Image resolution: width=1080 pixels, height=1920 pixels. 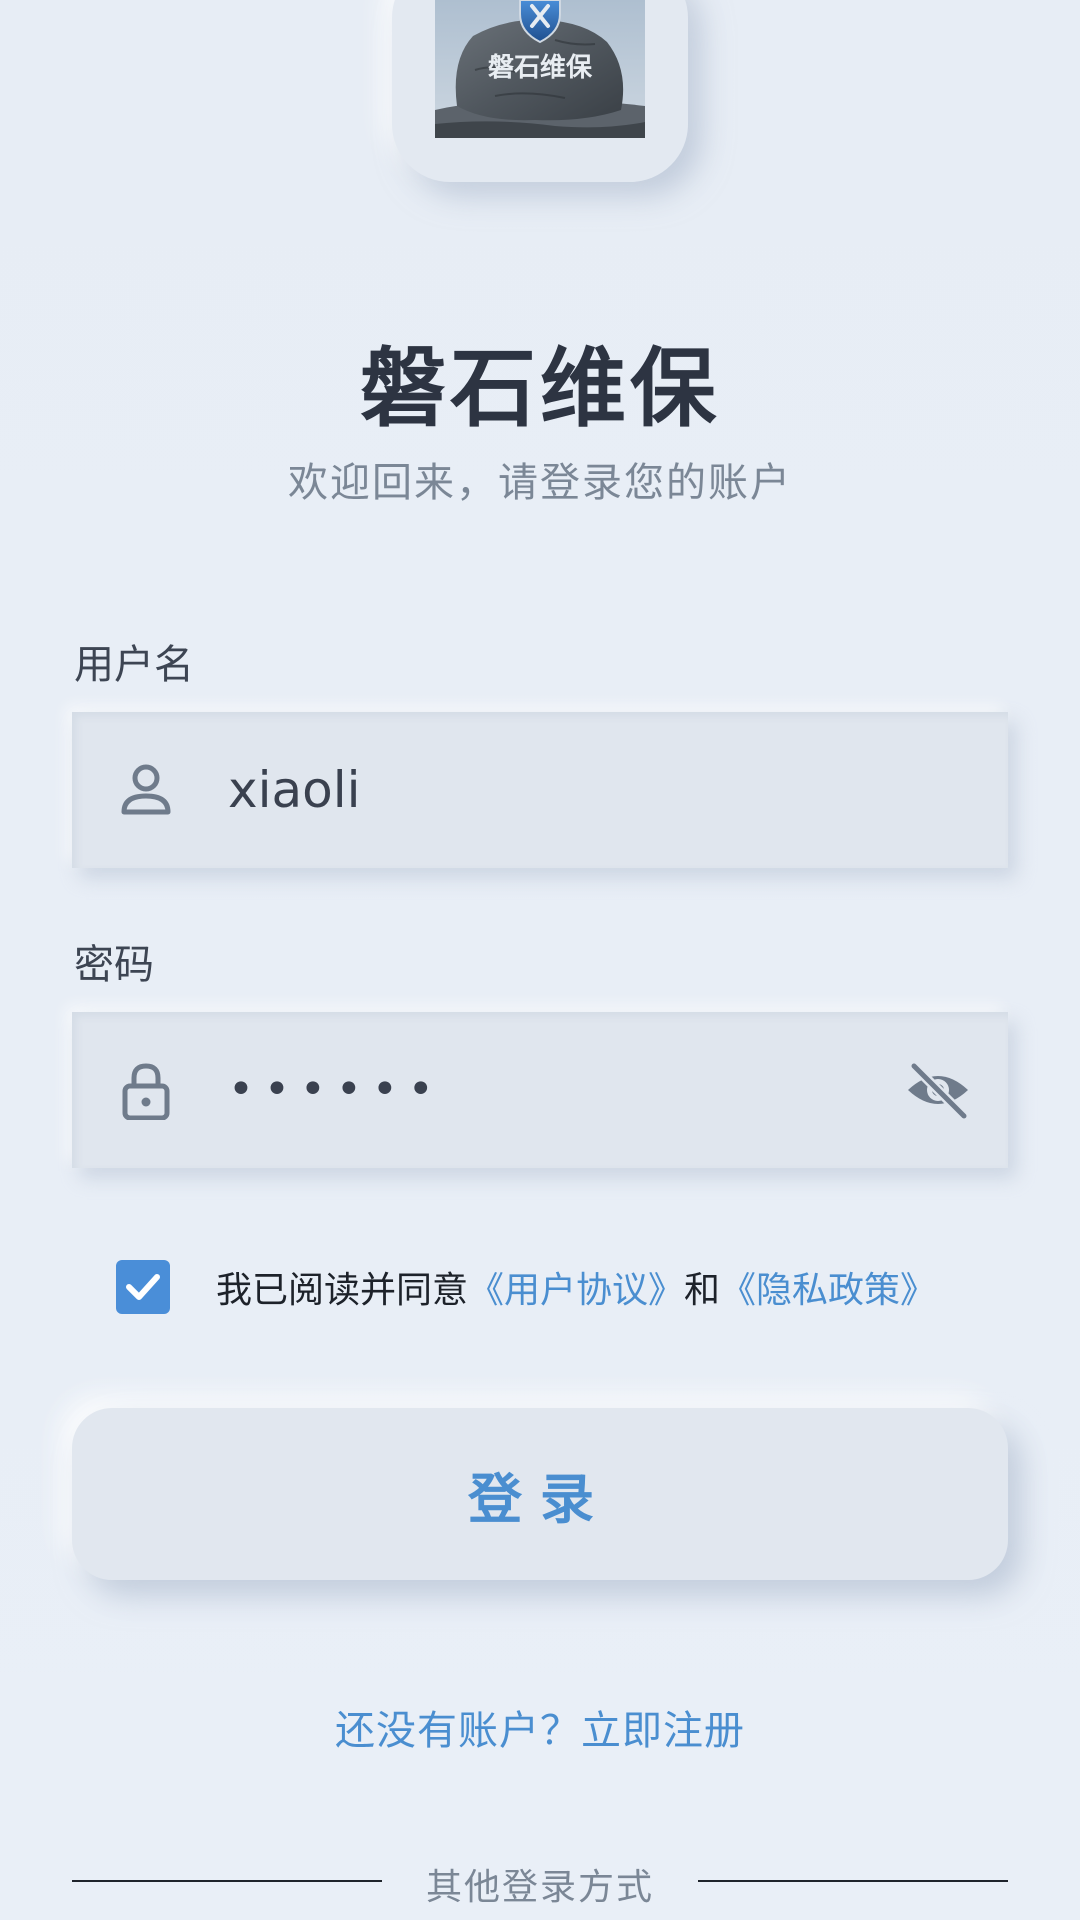 I want to click on login-button: 登录, so click(x=540, y=1494).